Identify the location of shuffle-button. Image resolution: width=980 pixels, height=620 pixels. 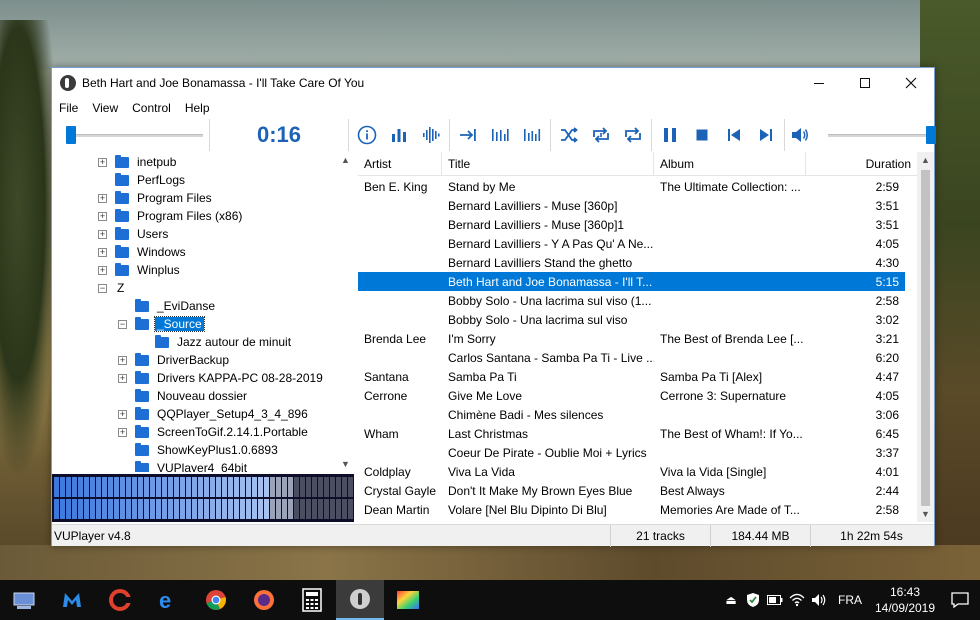
(569, 135).